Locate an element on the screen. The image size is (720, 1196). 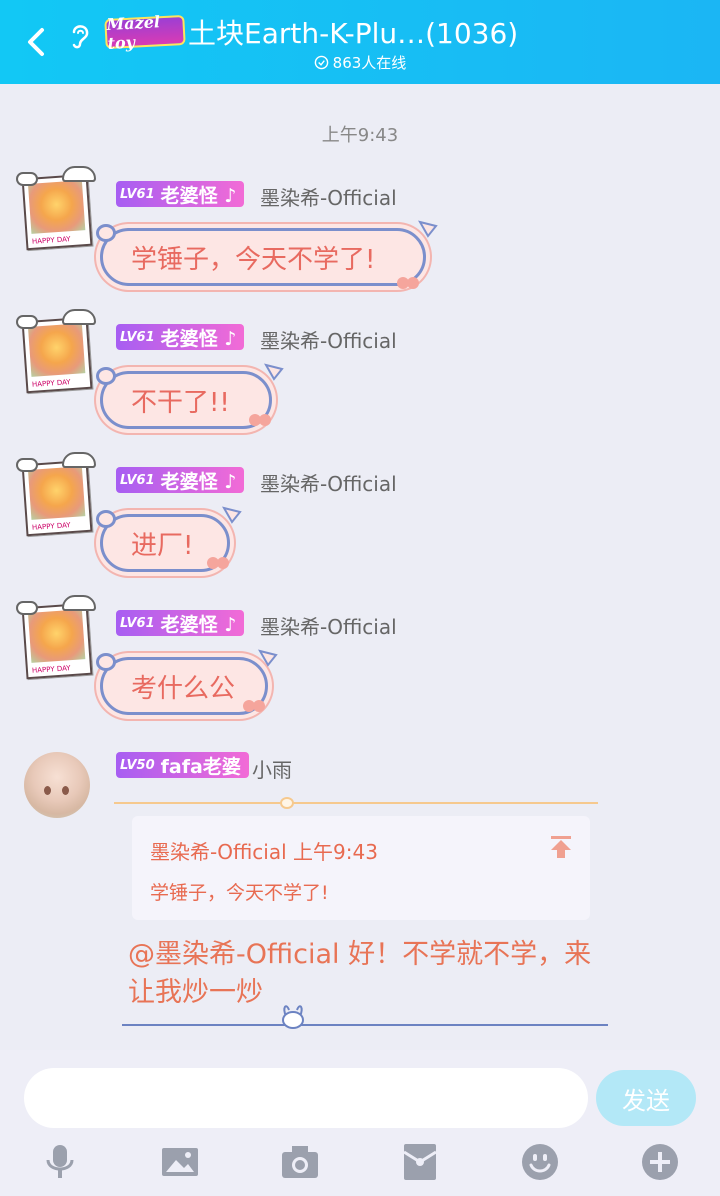
input-area: 发送 is located at coordinates (360, 1123).